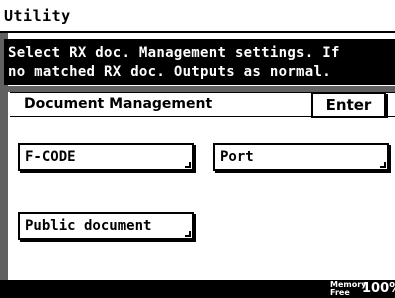 The width and height of the screenshot is (395, 298). Describe the element at coordinates (50, 157) in the screenshot. I see `f-code-label: F-CODE` at that location.